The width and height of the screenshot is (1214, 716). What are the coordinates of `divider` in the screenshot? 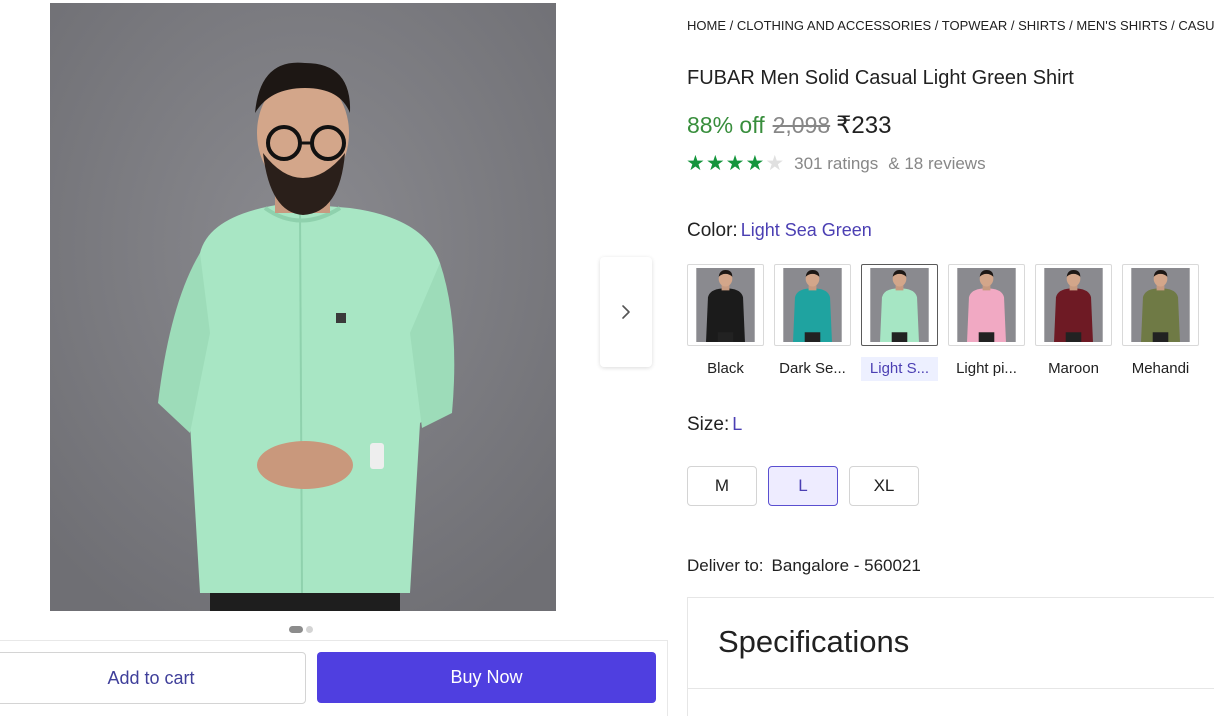 It's located at (951, 688).